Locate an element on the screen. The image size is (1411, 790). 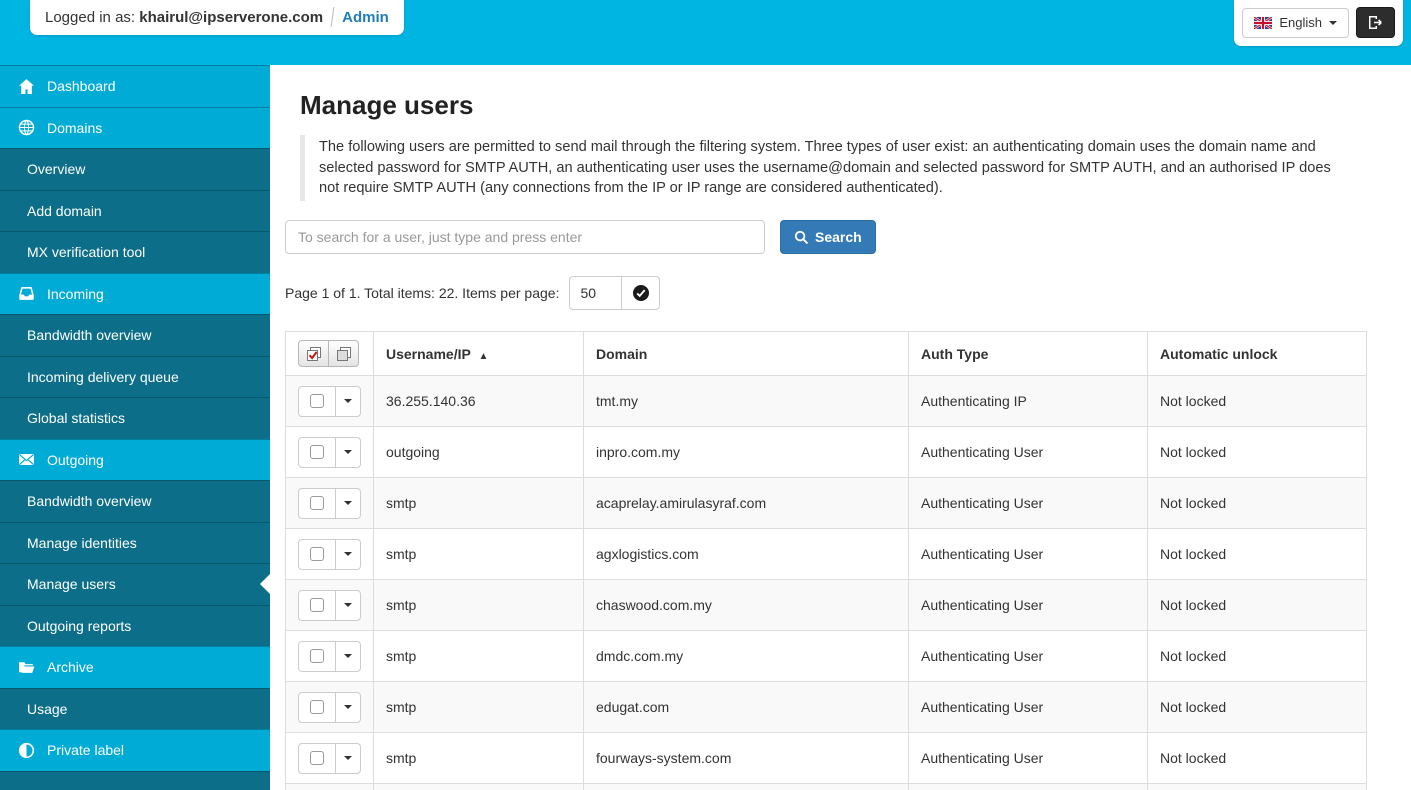
sidebar-item-label: Manage identities is located at coordinates (82, 542).